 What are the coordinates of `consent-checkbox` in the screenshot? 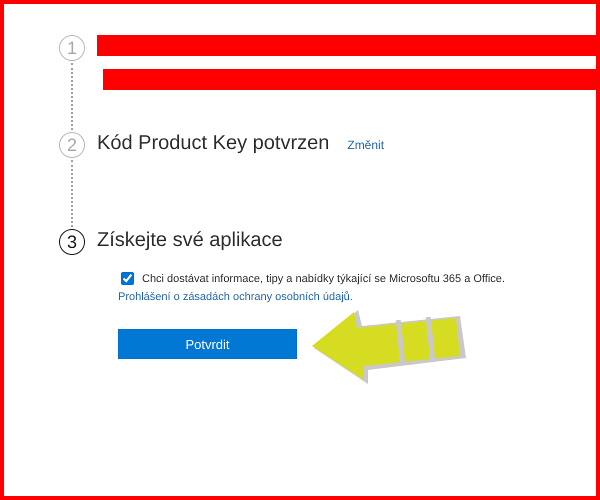 It's located at (127, 278).